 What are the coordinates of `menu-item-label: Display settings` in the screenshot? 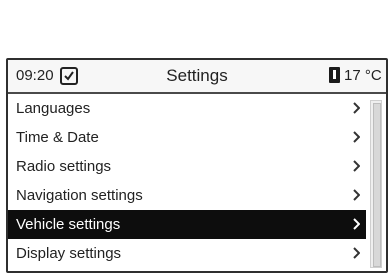 It's located at (69, 253).